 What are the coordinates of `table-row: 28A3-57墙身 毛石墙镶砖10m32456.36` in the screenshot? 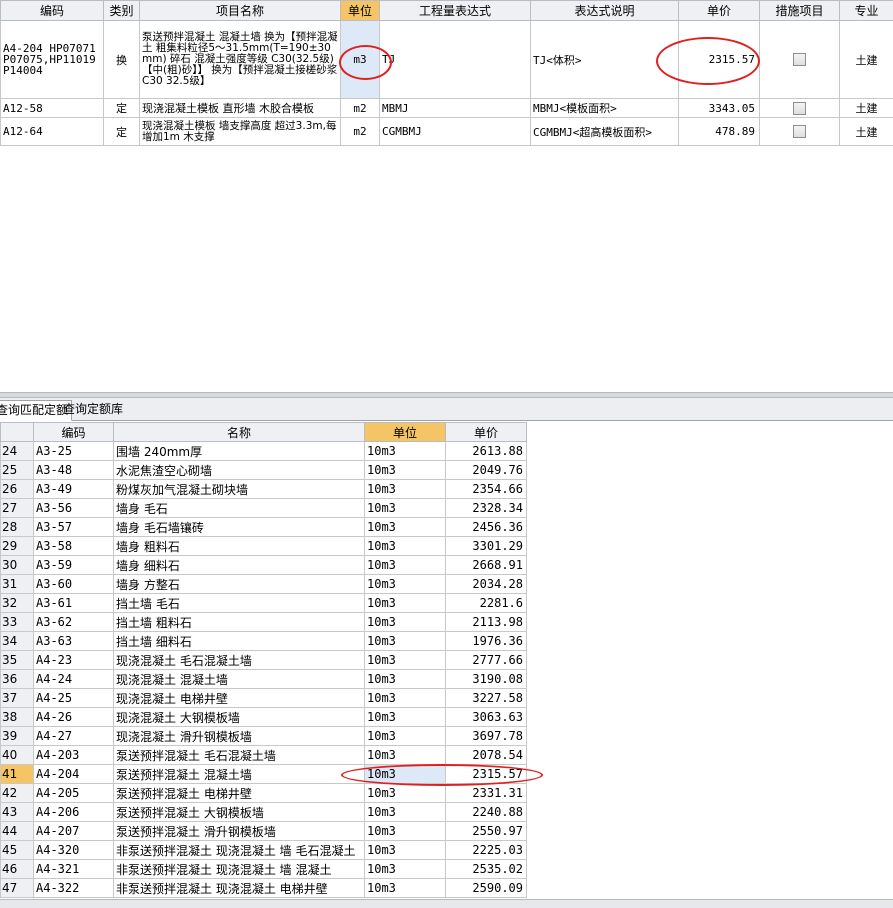 It's located at (264, 527).